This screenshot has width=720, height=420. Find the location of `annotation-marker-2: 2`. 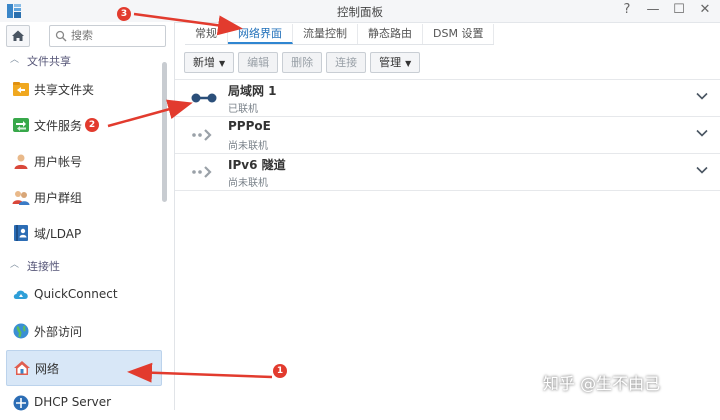

annotation-marker-2: 2 is located at coordinates (92, 125).